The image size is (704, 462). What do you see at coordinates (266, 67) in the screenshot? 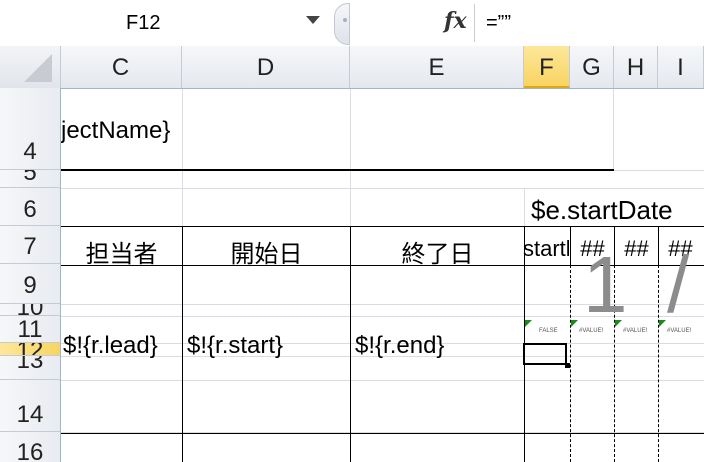
I see `column-header-d: D` at bounding box center [266, 67].